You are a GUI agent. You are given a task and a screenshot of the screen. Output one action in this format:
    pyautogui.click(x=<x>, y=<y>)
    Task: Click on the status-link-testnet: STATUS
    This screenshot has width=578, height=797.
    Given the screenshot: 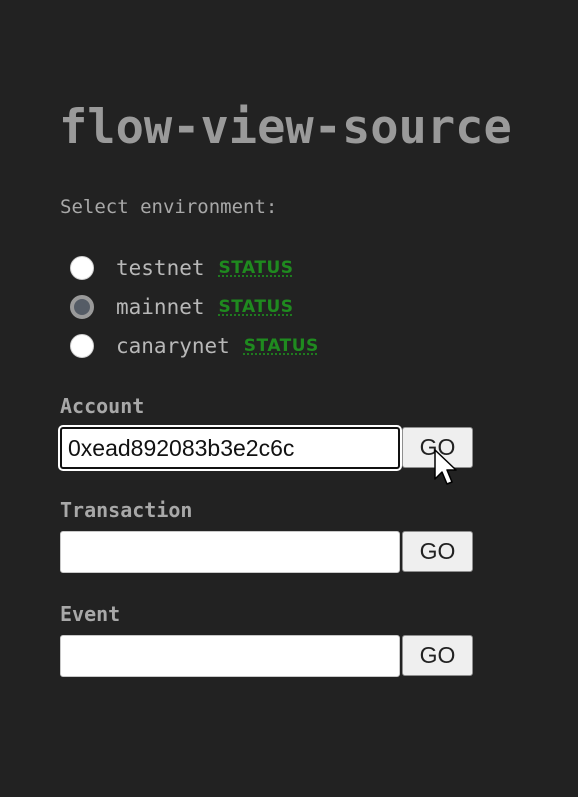 What is the action you would take?
    pyautogui.click(x=256, y=268)
    